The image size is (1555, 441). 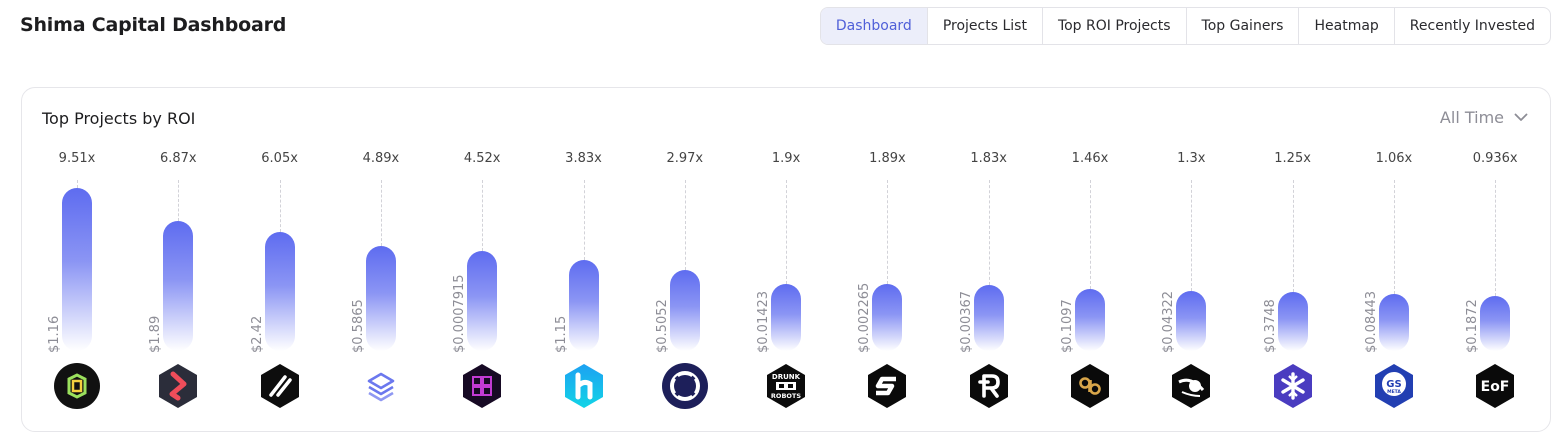 I want to click on roi-label: 1.89x, so click(x=887, y=158).